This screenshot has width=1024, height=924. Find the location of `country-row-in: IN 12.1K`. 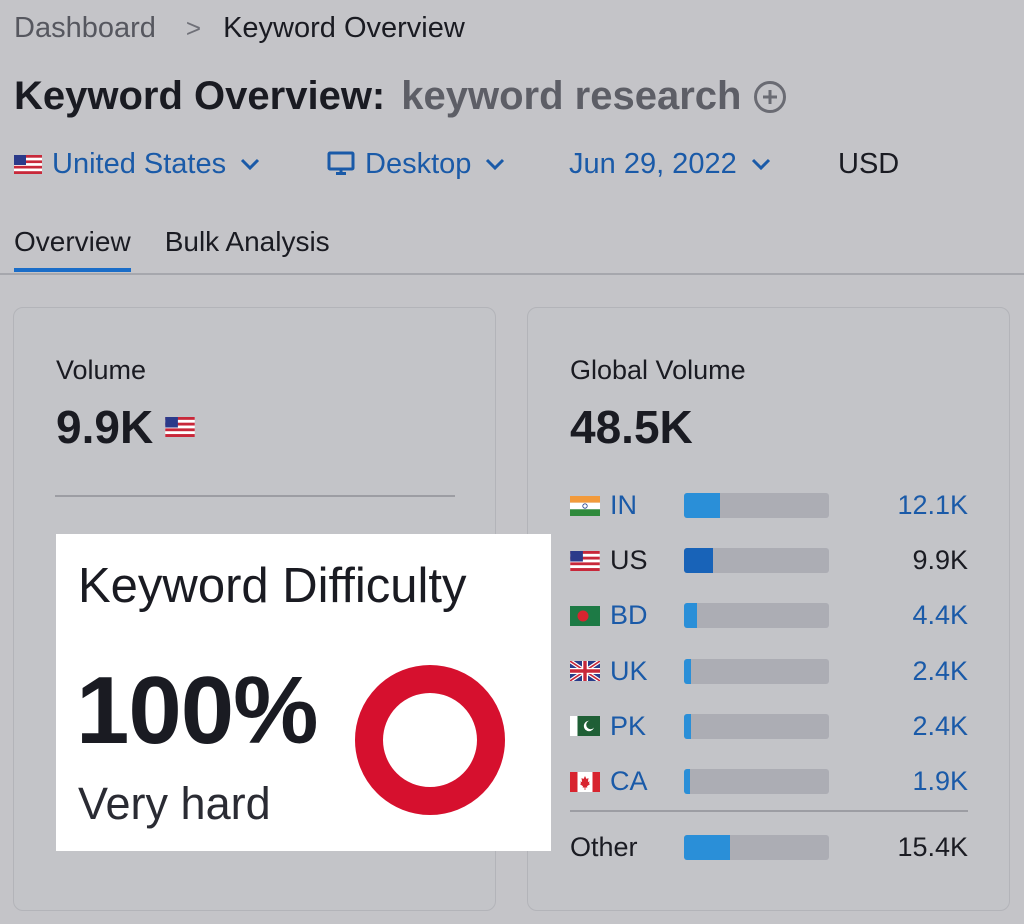

country-row-in: IN 12.1K is located at coordinates (769, 505).